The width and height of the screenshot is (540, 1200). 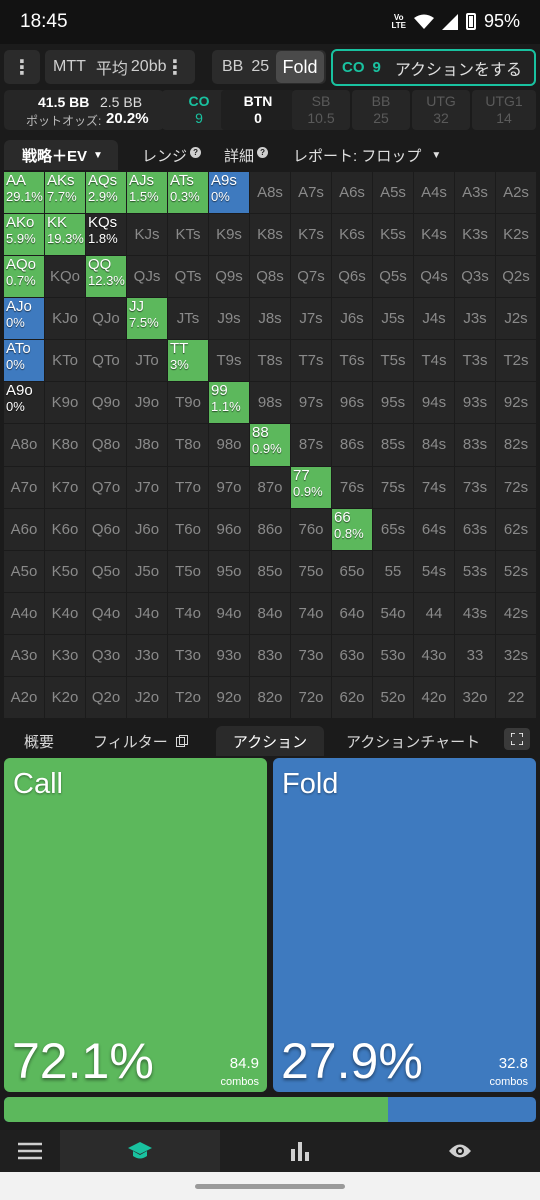 What do you see at coordinates (393, 529) in the screenshot?
I see `hand-cell: 65s` at bounding box center [393, 529].